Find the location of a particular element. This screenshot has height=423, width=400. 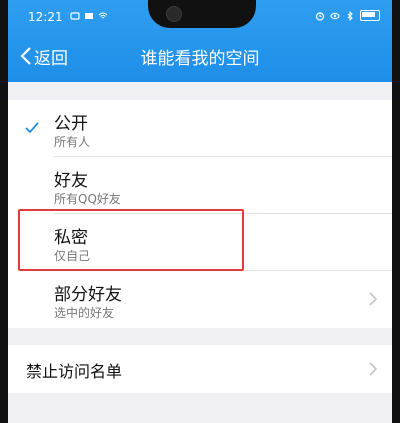

option-friends: 好友 所有QQ好友 is located at coordinates (200, 185).